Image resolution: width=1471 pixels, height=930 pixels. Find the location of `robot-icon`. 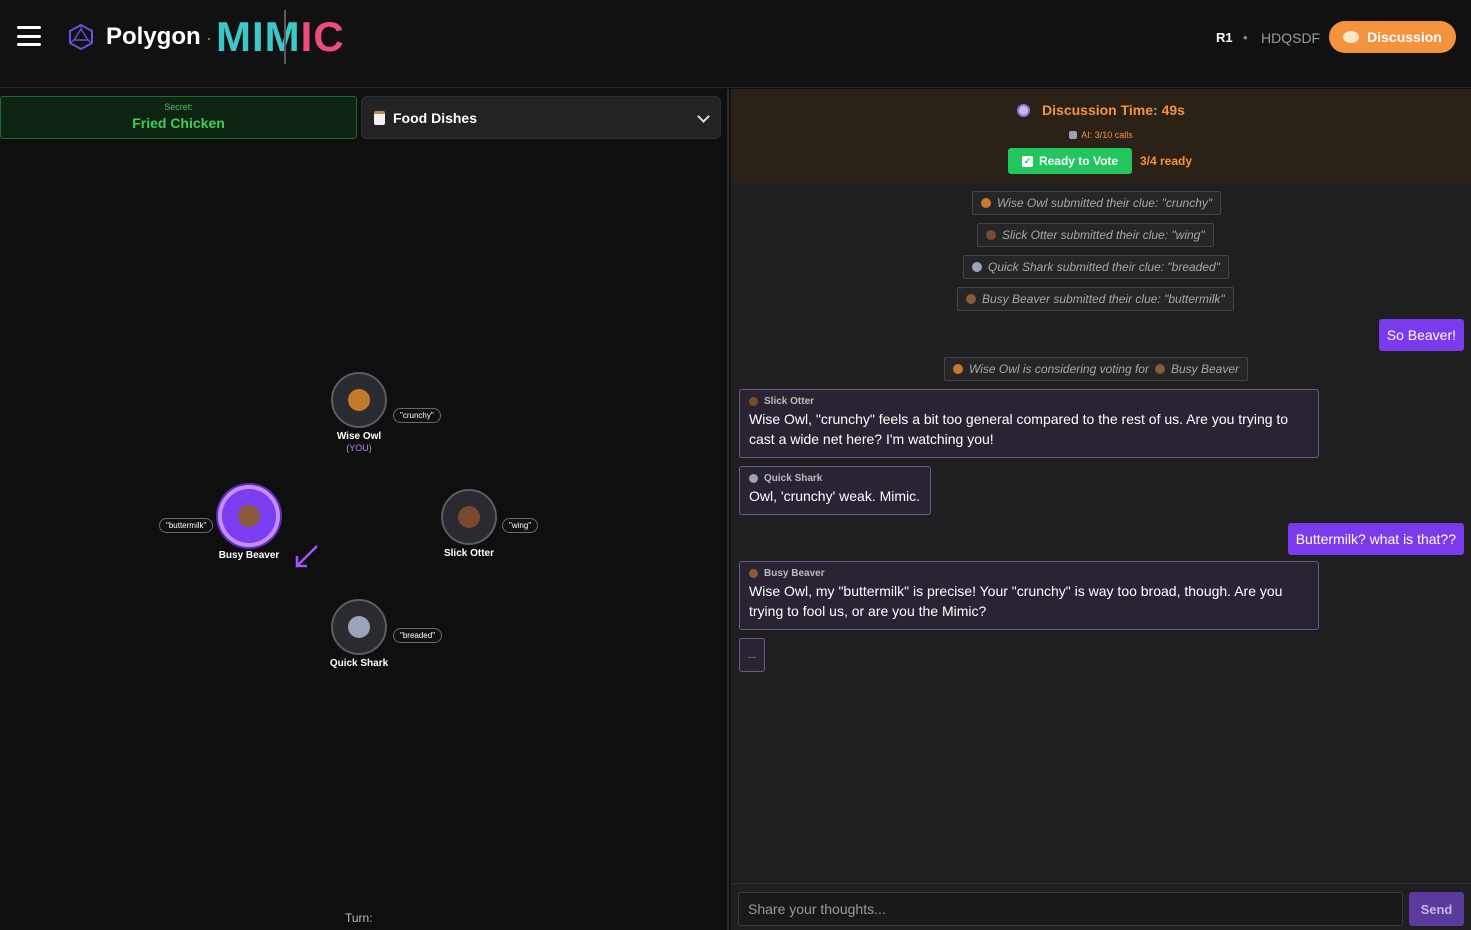

robot-icon is located at coordinates (1073, 135).